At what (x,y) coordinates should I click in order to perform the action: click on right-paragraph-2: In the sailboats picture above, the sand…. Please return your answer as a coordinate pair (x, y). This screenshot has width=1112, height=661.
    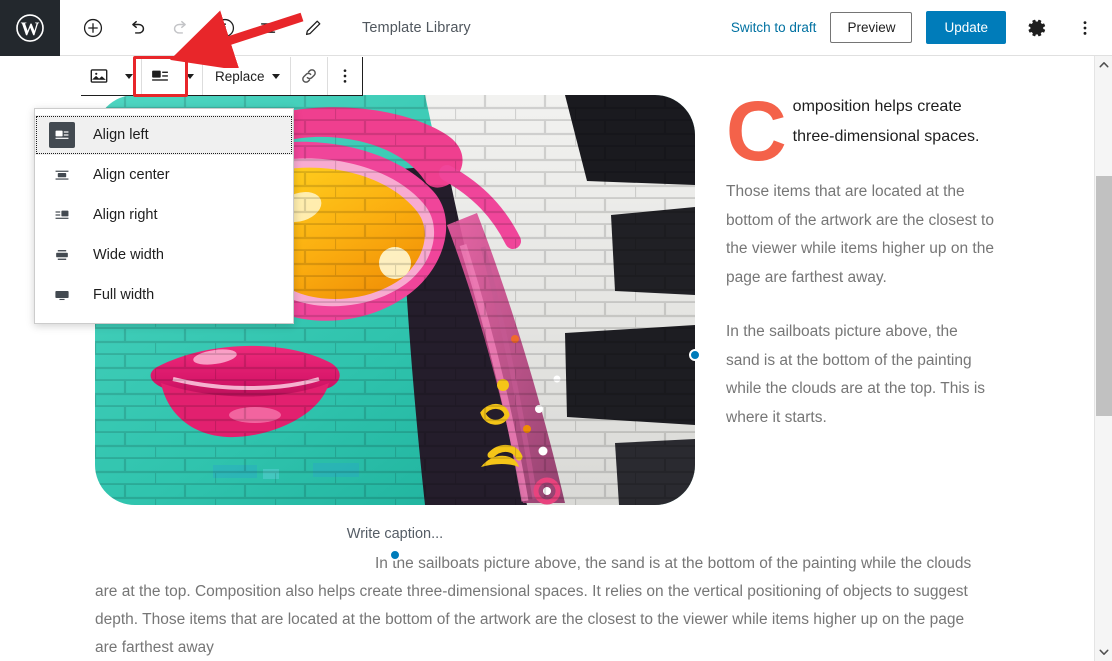
    Looking at the image, I should click on (860, 375).